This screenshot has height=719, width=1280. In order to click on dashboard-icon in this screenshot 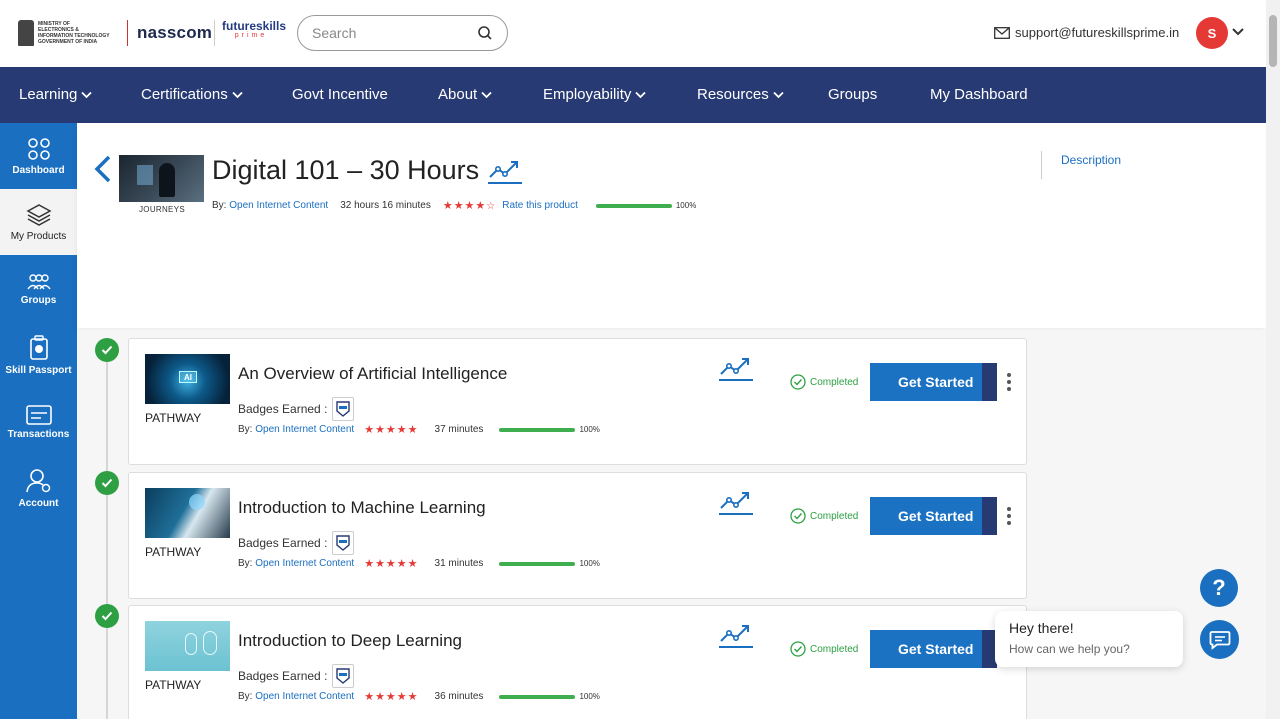, I will do `click(38, 148)`.